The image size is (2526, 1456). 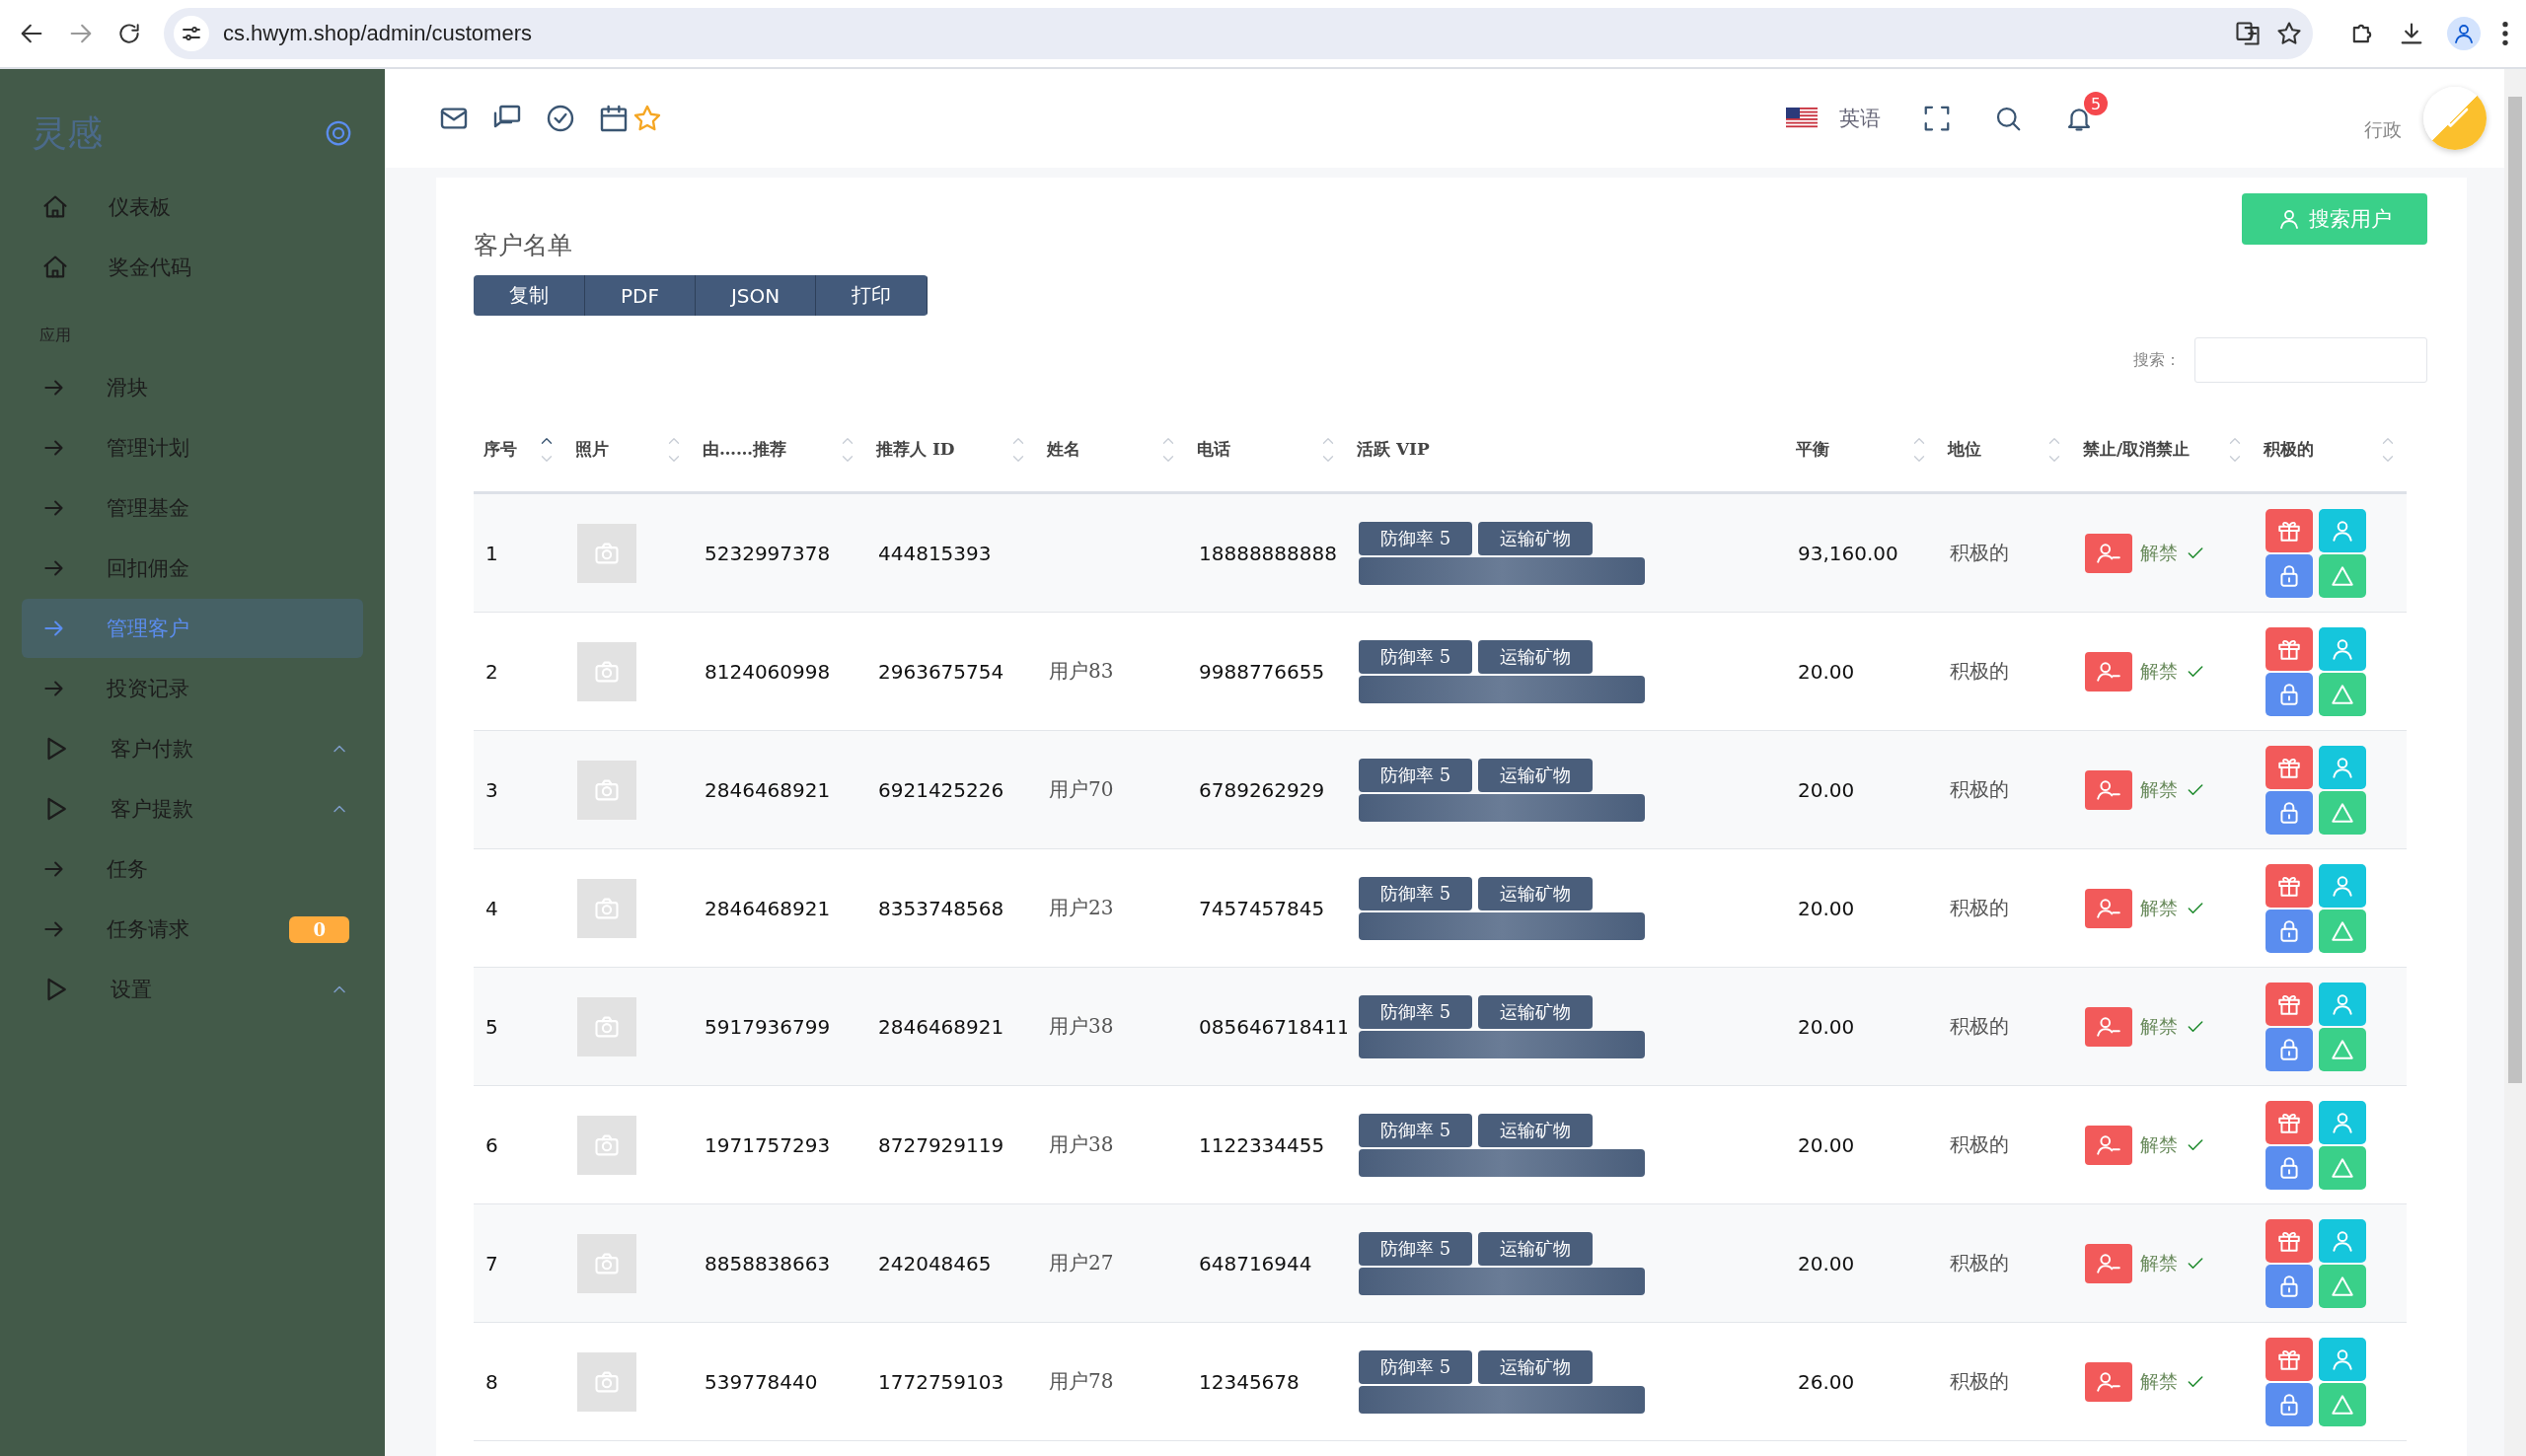 I want to click on column-header: 姓名, so click(x=1063, y=450).